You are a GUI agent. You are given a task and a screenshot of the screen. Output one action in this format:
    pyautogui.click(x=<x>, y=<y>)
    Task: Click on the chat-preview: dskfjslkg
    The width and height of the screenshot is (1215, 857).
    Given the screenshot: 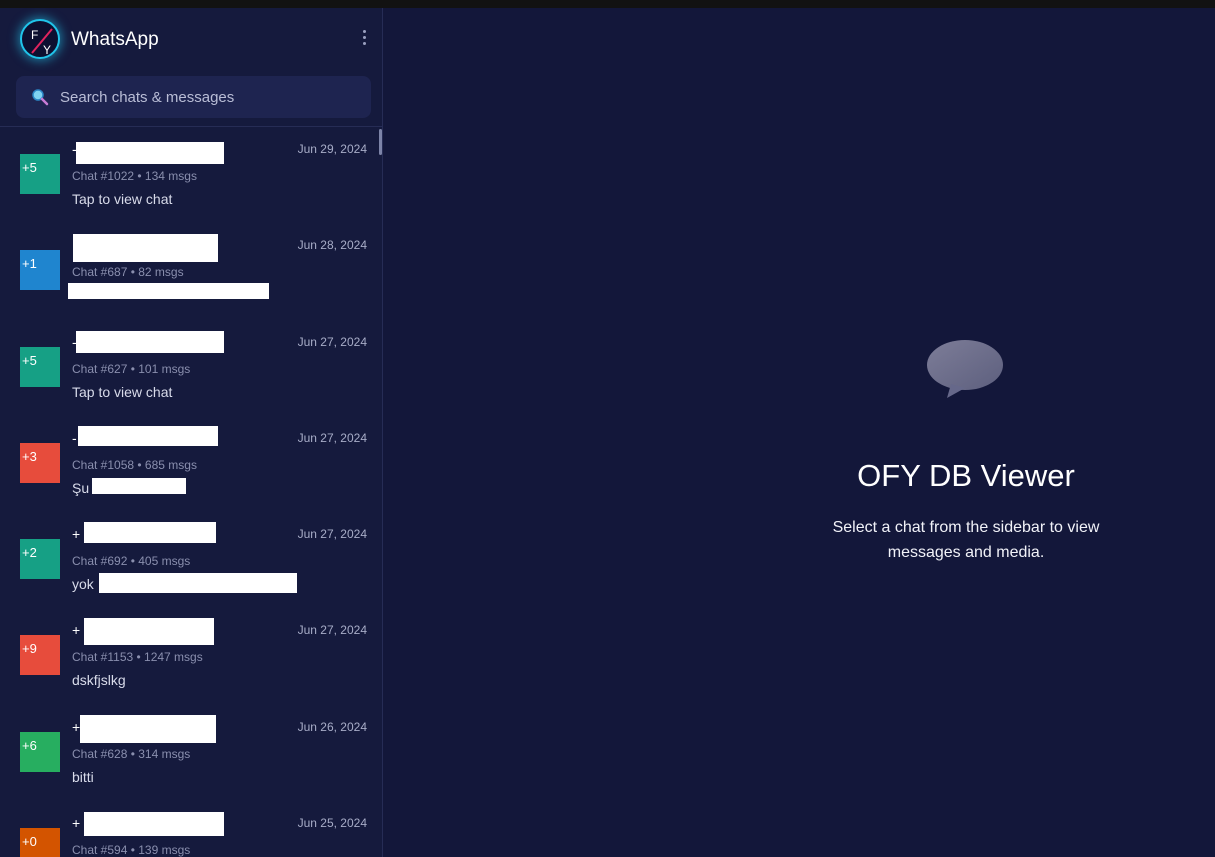 What is the action you would take?
    pyautogui.click(x=99, y=680)
    